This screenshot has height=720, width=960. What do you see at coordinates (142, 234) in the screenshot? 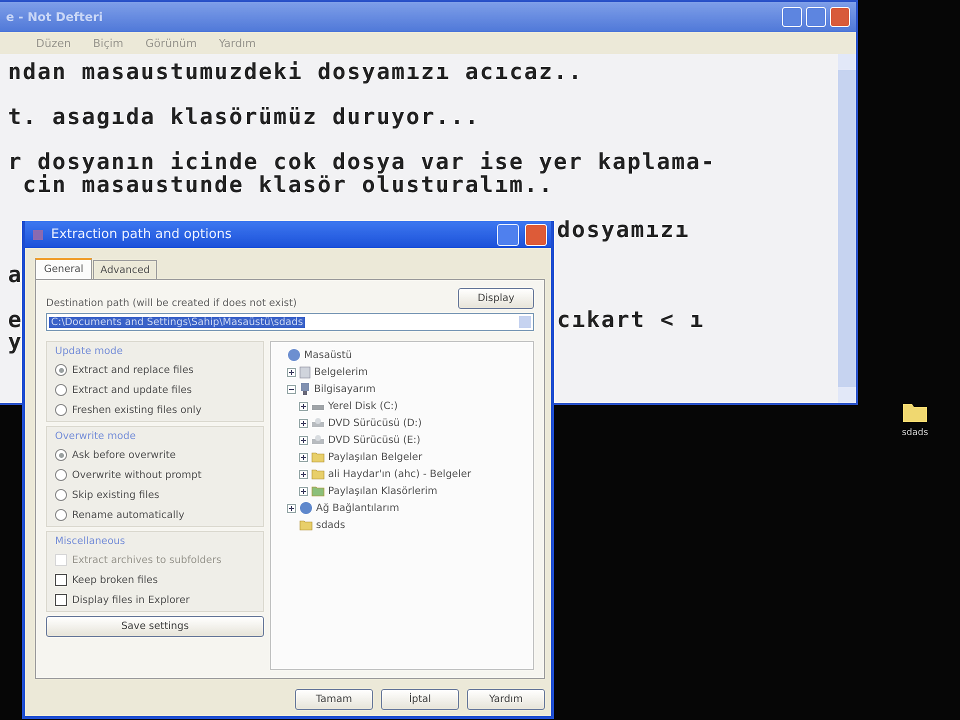
I see `dialog-title: Extraction path and options` at bounding box center [142, 234].